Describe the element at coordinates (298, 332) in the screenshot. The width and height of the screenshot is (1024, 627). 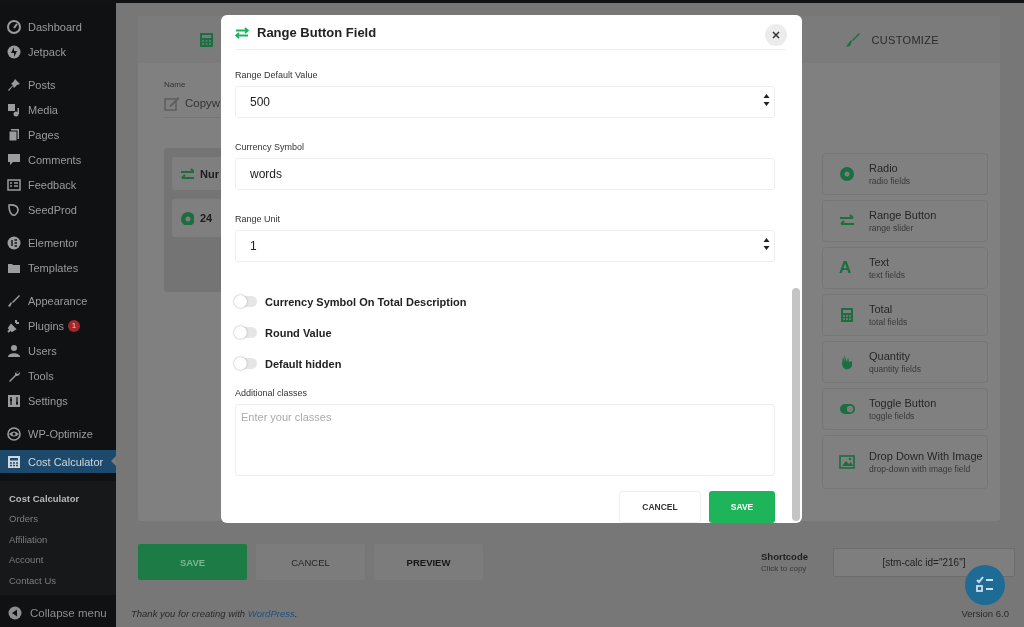
I see `toggle-label: Round Value` at that location.